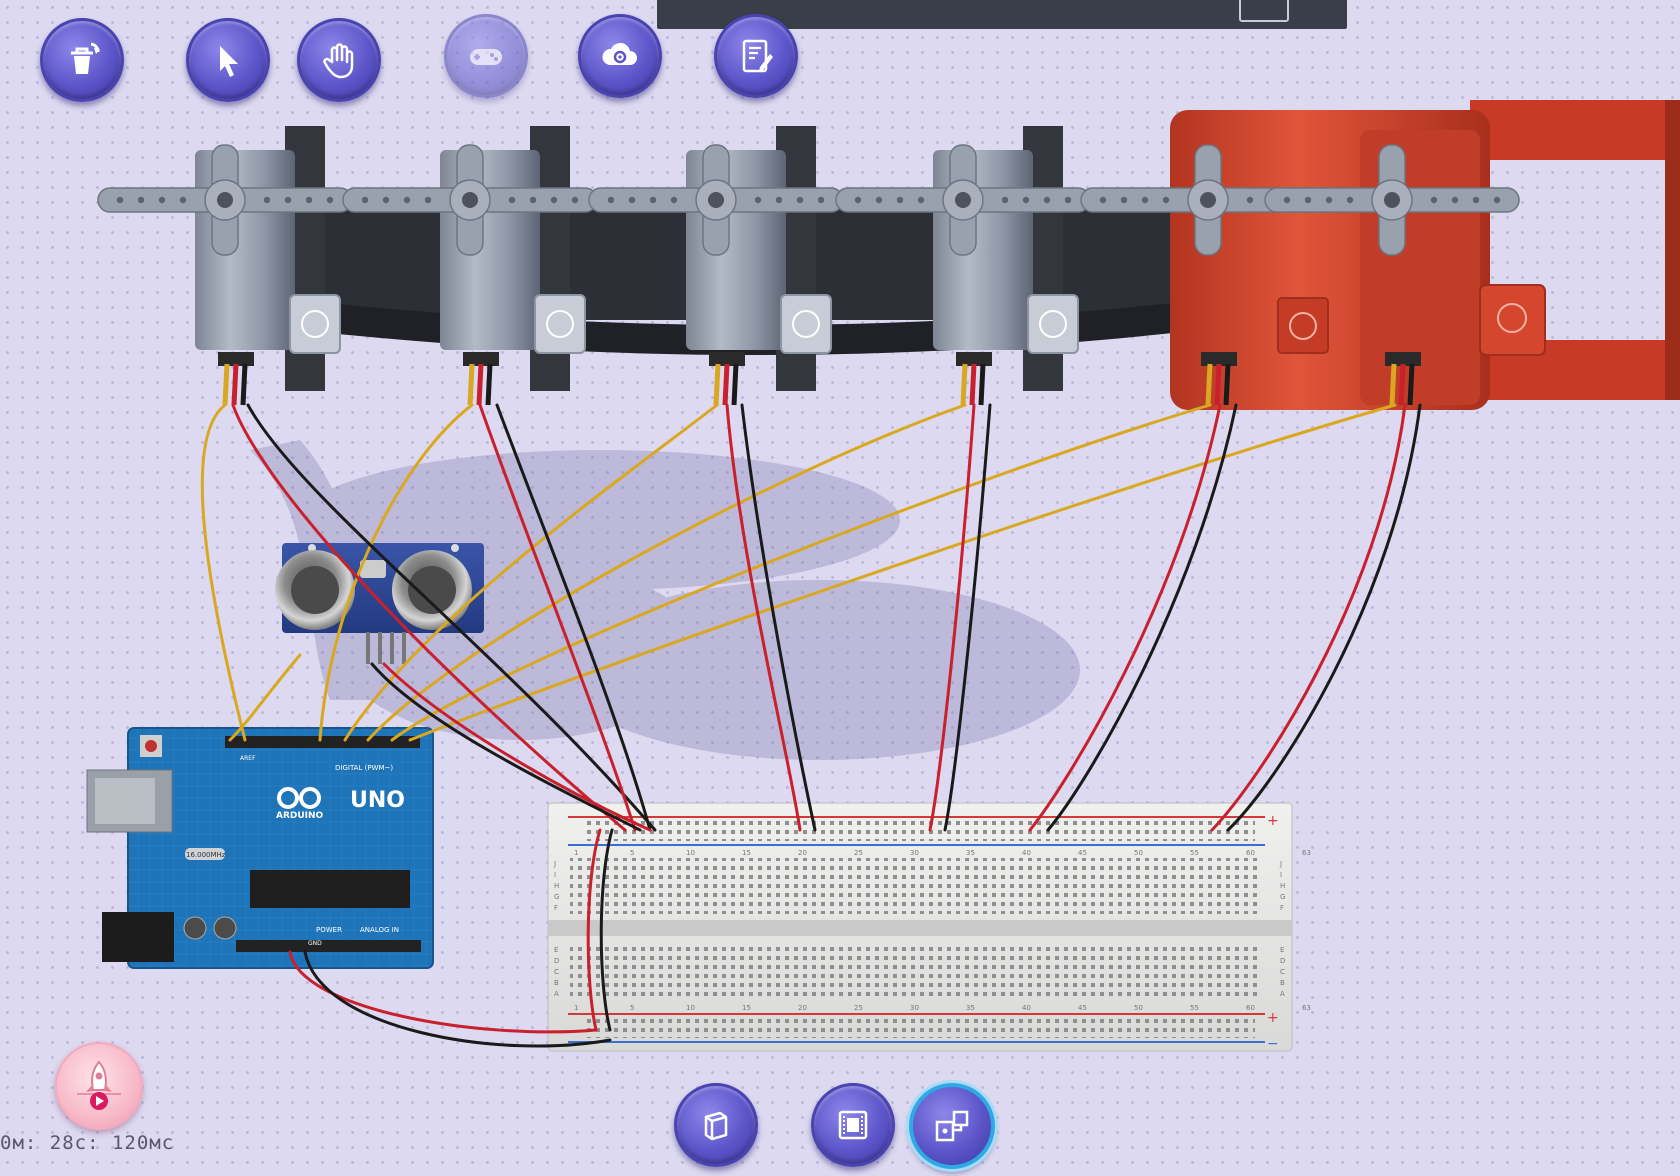 This screenshot has height=1176, width=1680. What do you see at coordinates (1264, 11) in the screenshot?
I see `top-bar-close-button` at bounding box center [1264, 11].